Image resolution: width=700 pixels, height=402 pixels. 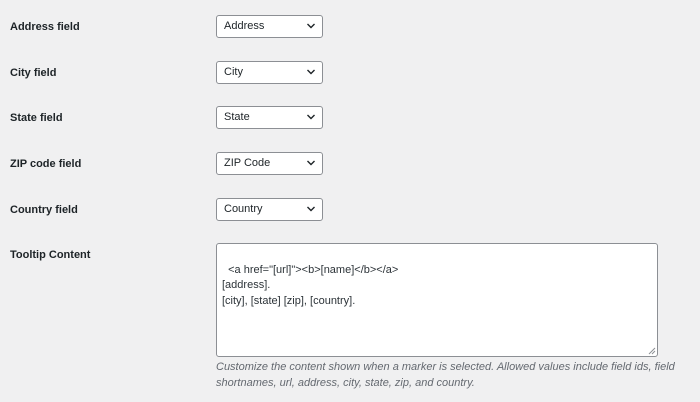 What do you see at coordinates (46, 164) in the screenshot?
I see `zip-field-label: ZIP code field` at bounding box center [46, 164].